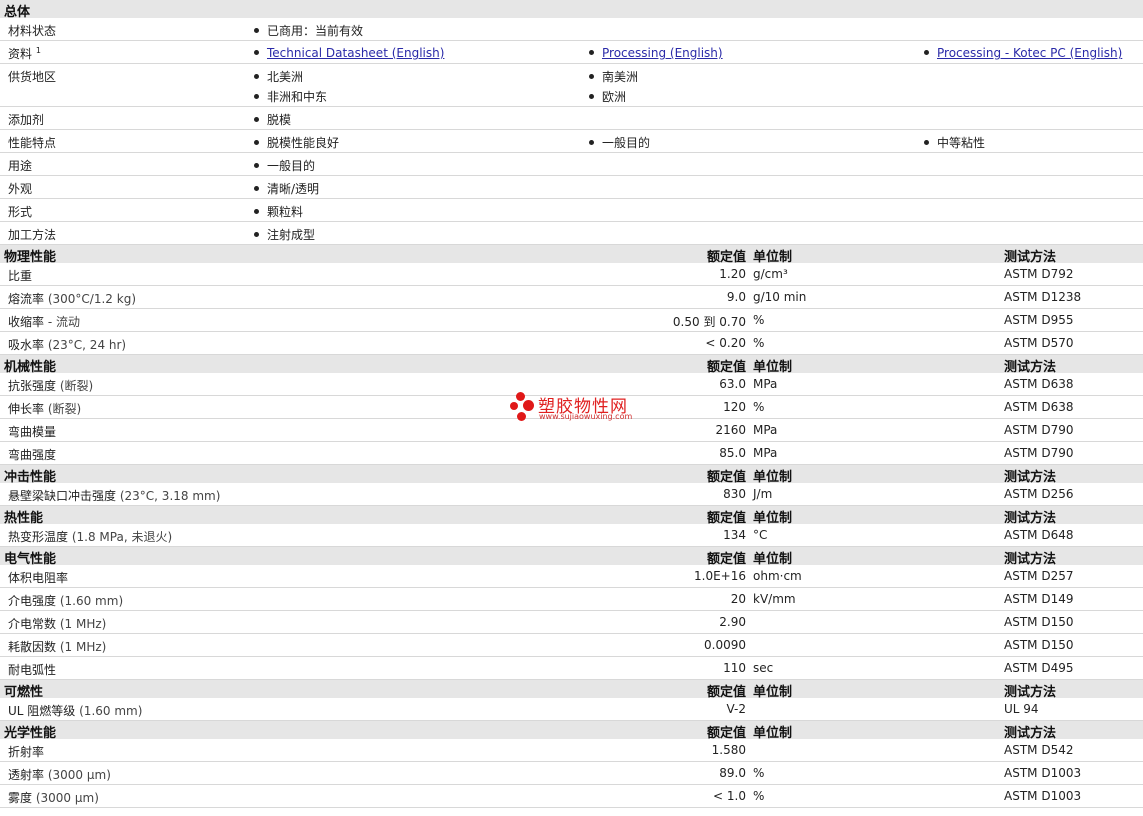  Describe the element at coordinates (272, 119) in the screenshot. I see `list-item: 脱模` at that location.